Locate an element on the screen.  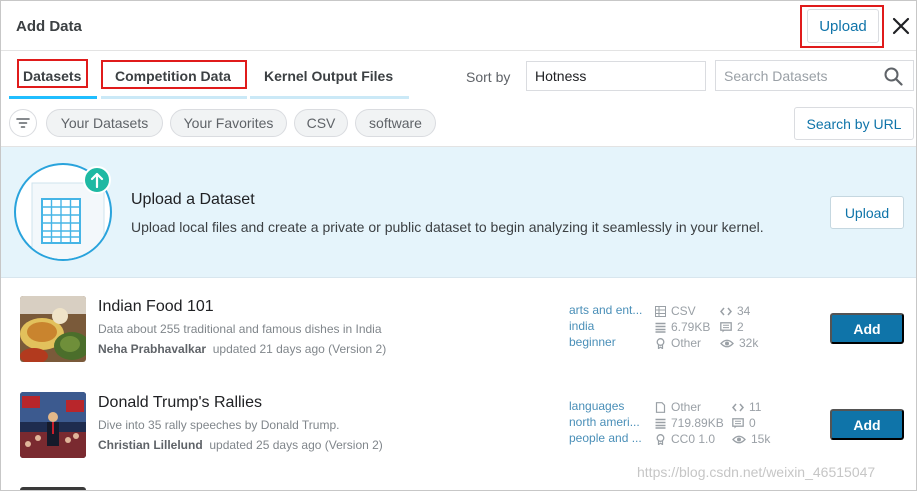
next-dataset-thumbnail is located at coordinates (53, 488).